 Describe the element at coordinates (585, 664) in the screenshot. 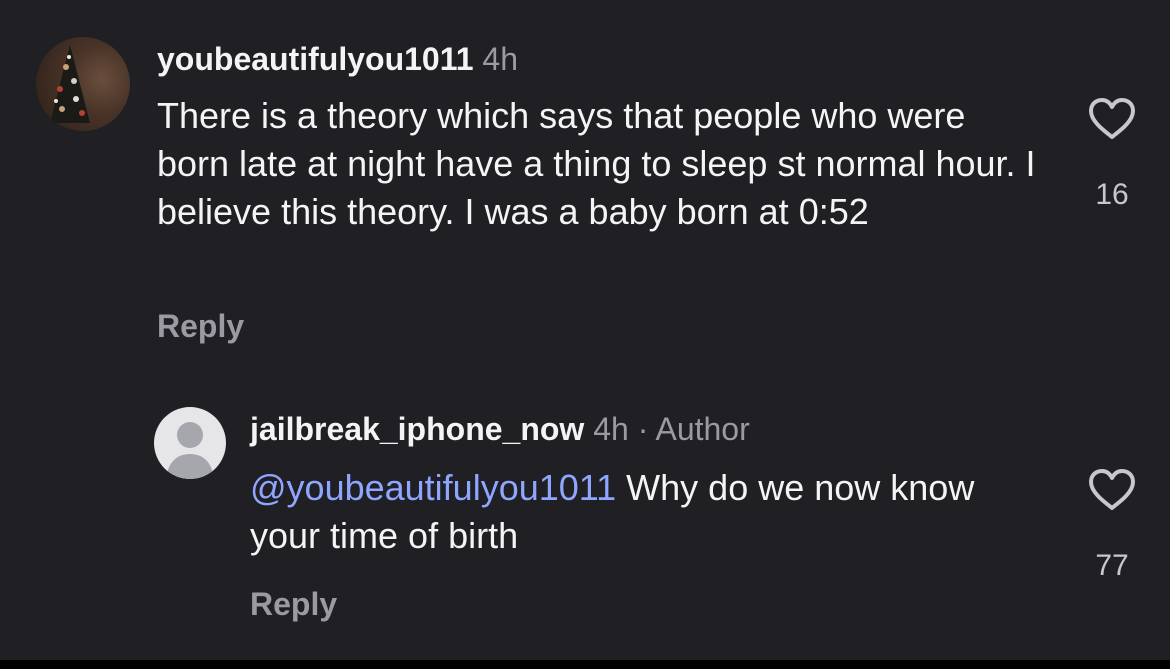

I see `bottom-bar` at that location.